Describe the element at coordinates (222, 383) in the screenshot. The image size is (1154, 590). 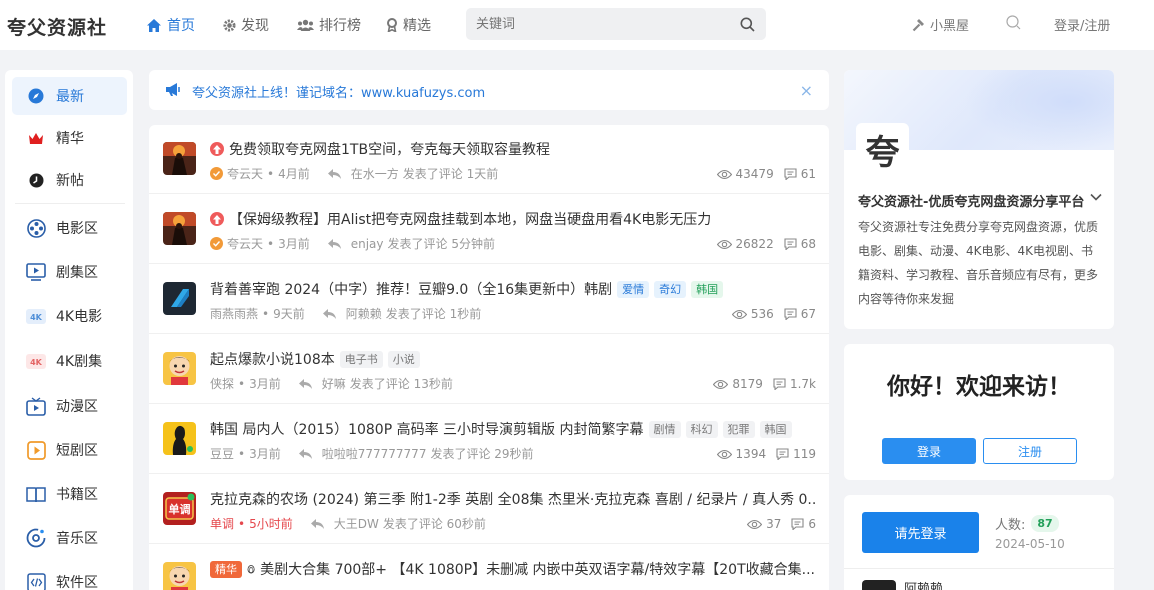
I see `post-author: 侠探` at that location.